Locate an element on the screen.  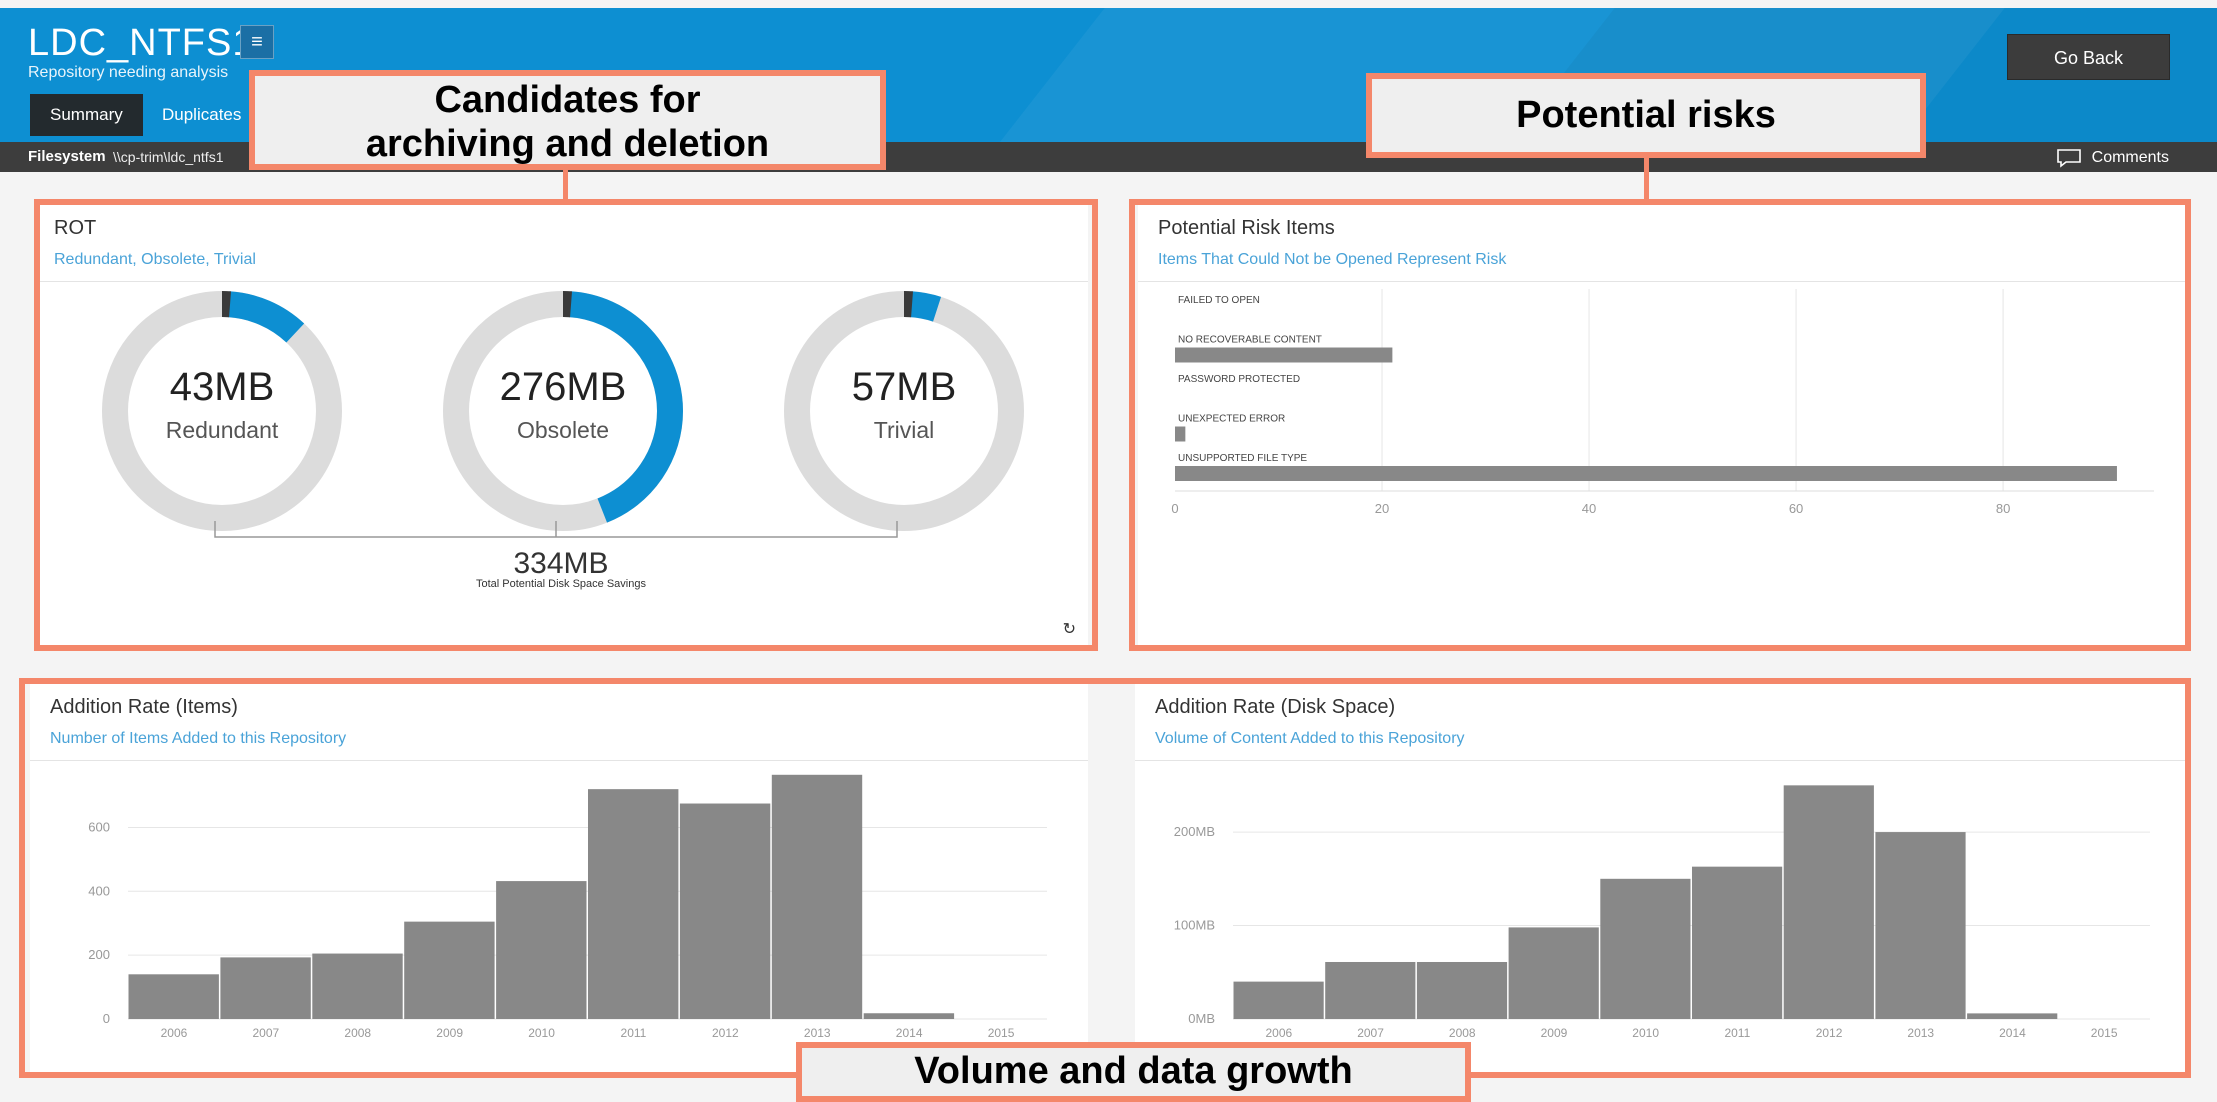
tab-duplicates: Duplicates is located at coordinates (201, 115).